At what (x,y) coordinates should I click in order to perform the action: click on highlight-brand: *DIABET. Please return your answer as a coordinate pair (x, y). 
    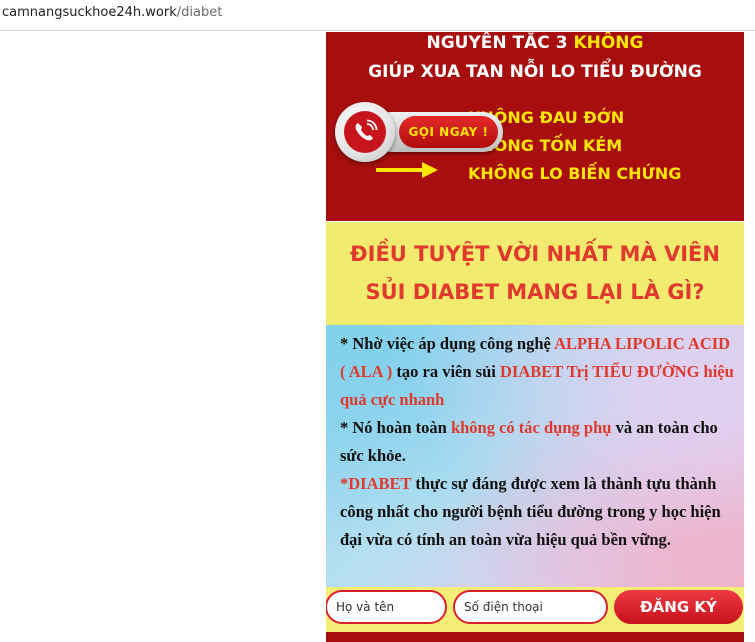
    Looking at the image, I should click on (376, 483).